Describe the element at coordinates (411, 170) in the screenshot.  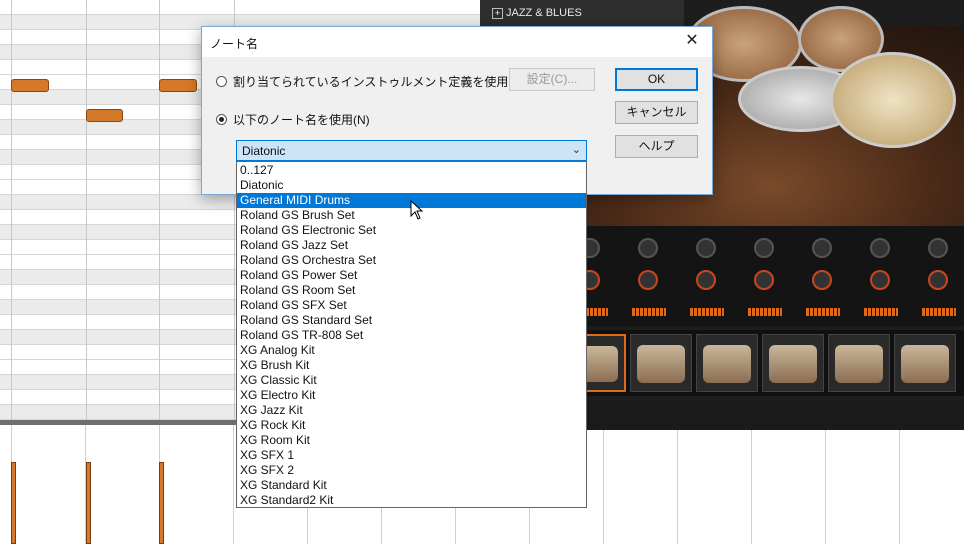
I see `dropdown-option: 0..127` at that location.